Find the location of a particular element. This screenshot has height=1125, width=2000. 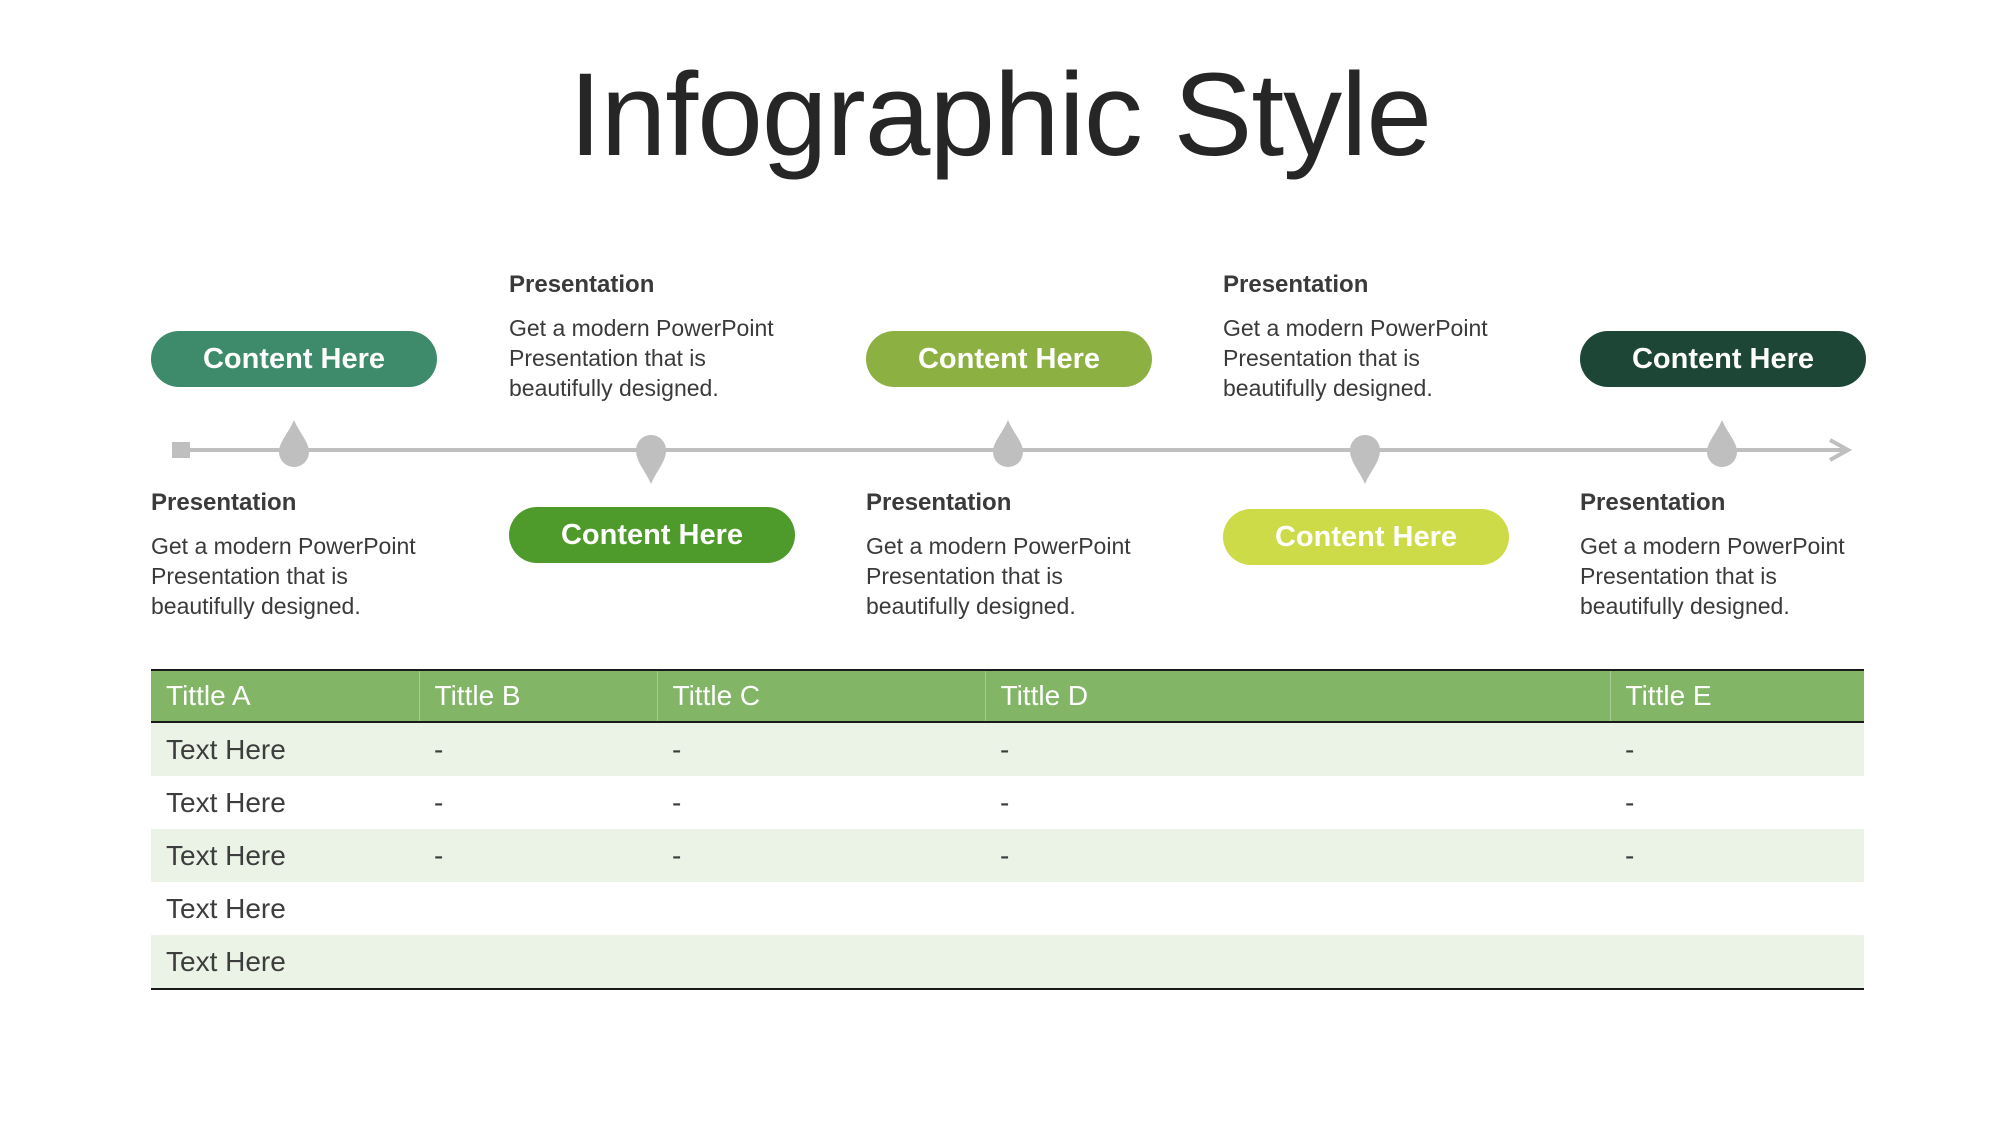

step-2-body-line: beautifully designed. is located at coordinates (614, 388).